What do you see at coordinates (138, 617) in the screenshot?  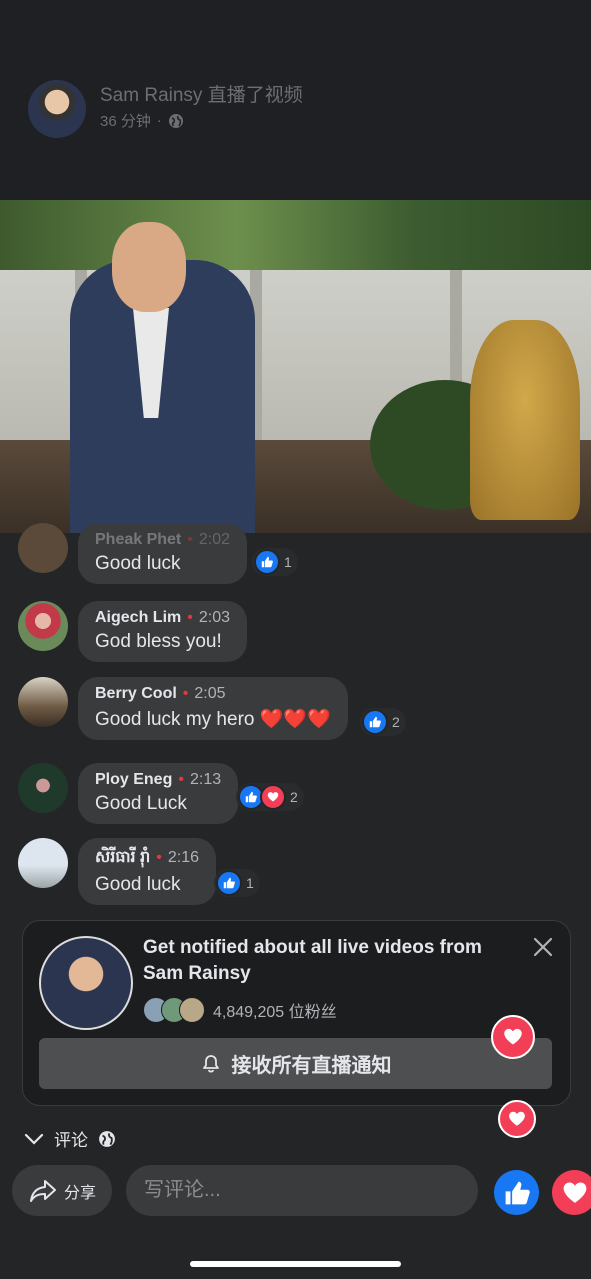 I see `commenter-name: Aigech Lim` at bounding box center [138, 617].